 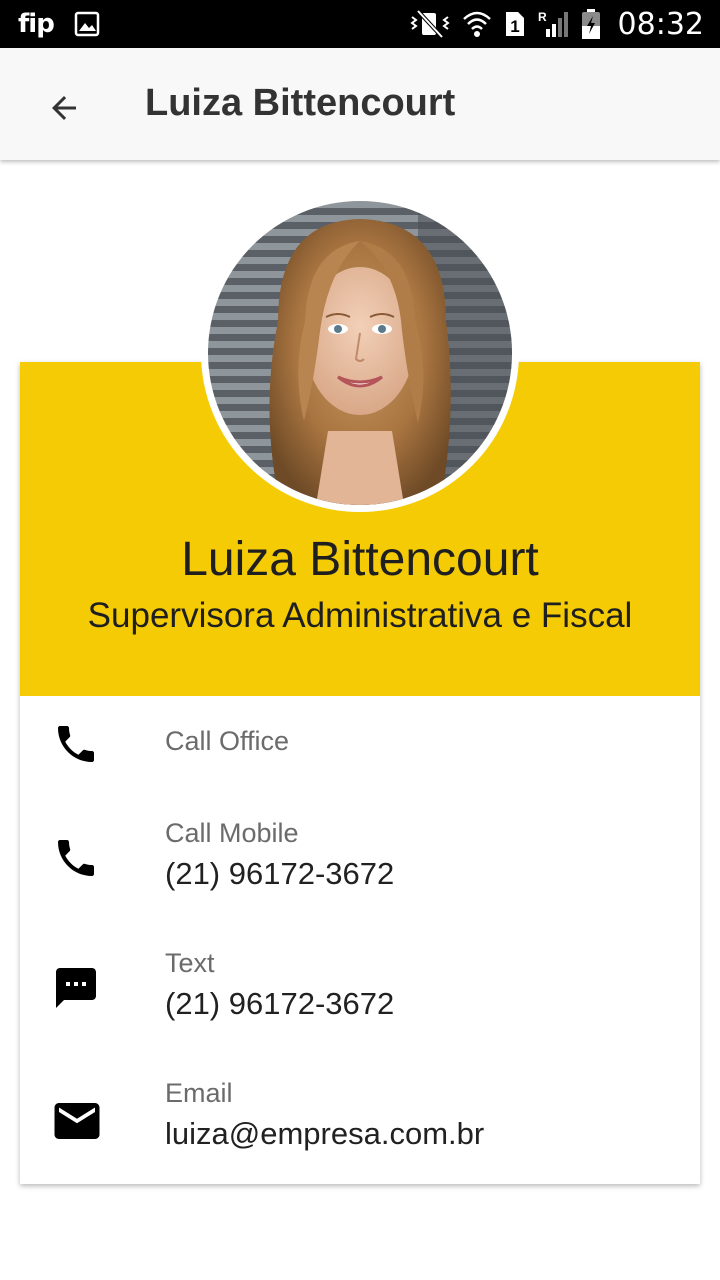 I want to click on gallery-notification-icon, so click(x=87, y=24).